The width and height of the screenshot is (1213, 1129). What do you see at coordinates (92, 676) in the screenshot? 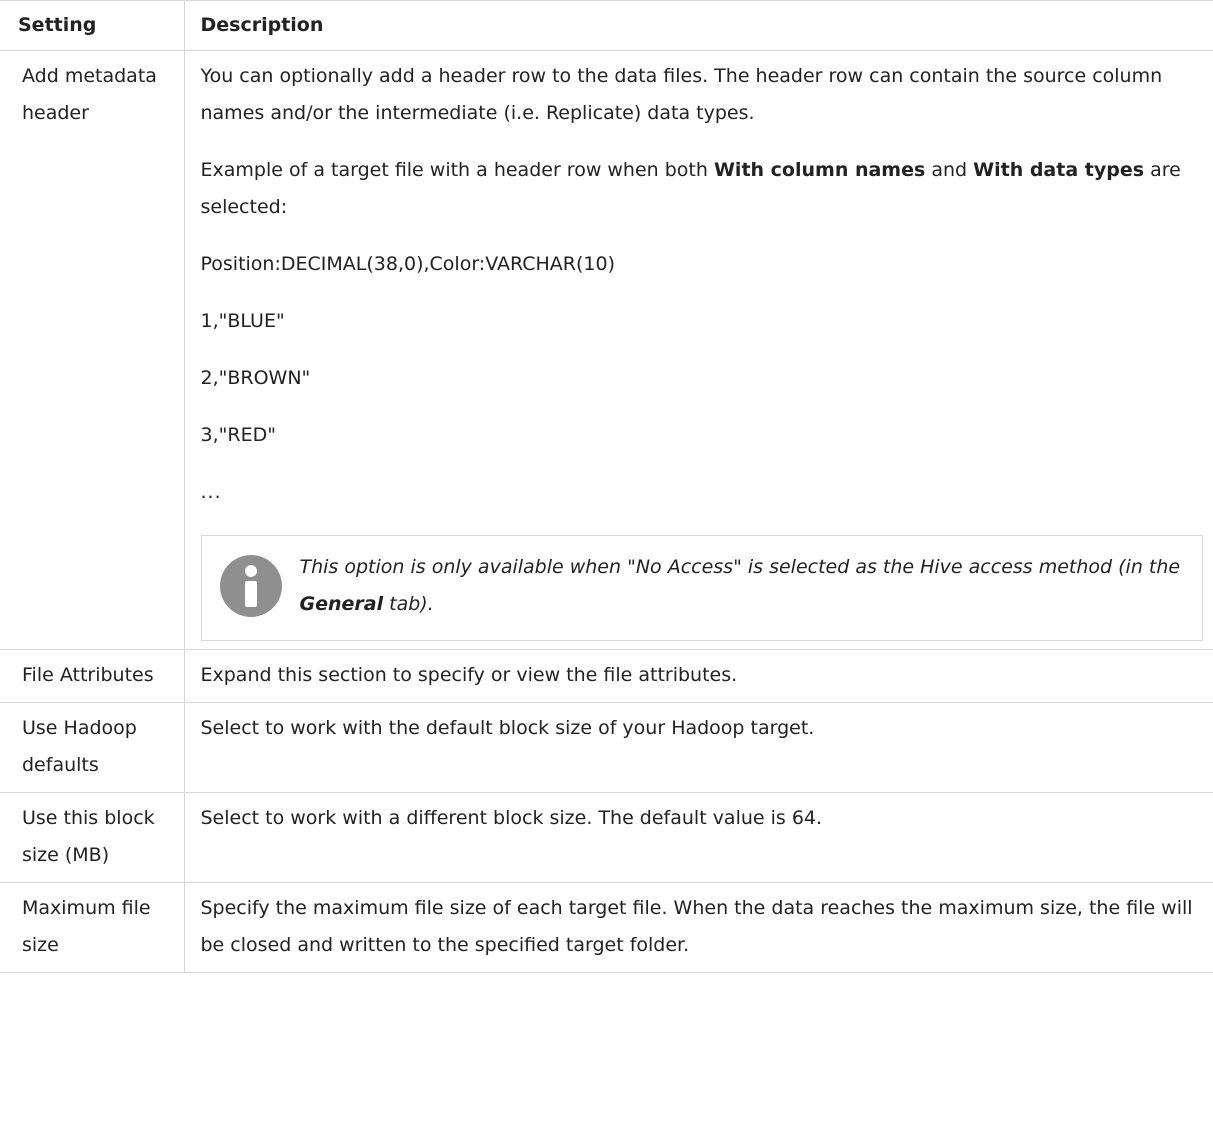
I see `setting-name: File Attributes` at bounding box center [92, 676].